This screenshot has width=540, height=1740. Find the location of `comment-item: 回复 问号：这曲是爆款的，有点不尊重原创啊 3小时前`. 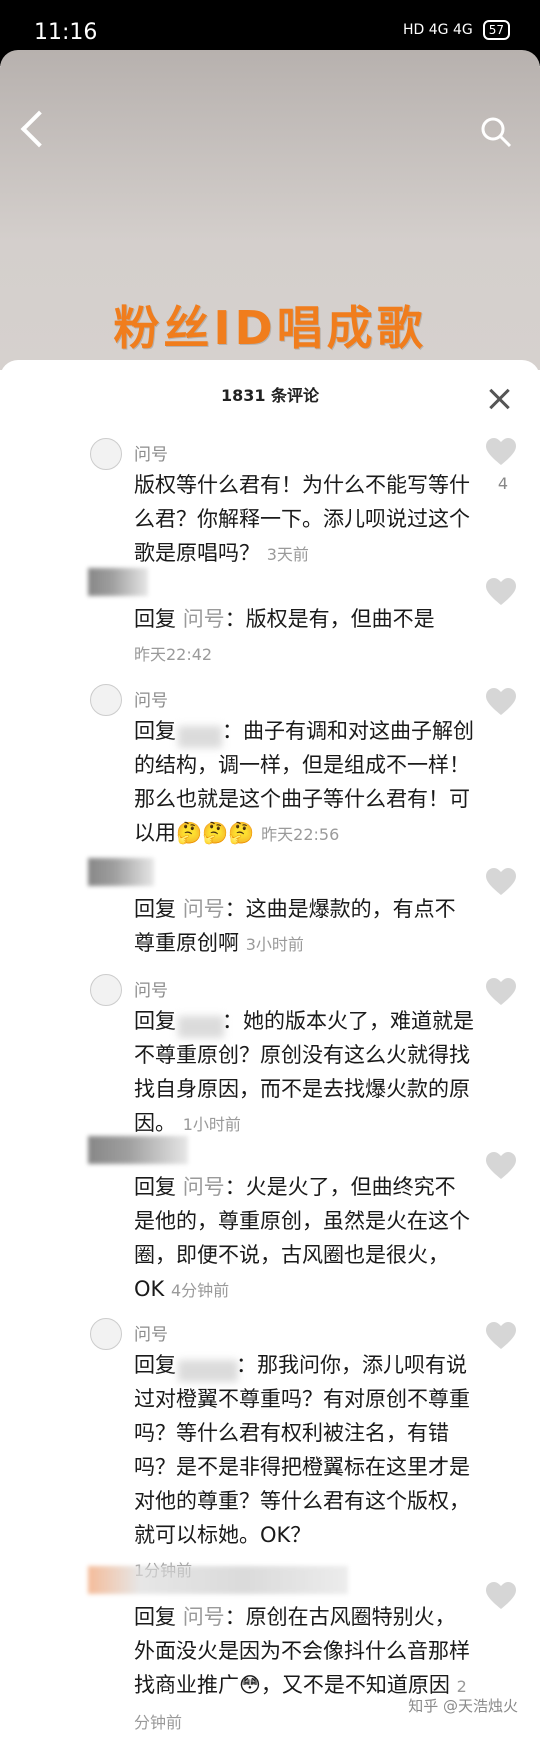

comment-item: 回复 问号：这曲是爆款的，有点不尊重原创啊 3小时前 is located at coordinates (270, 908).